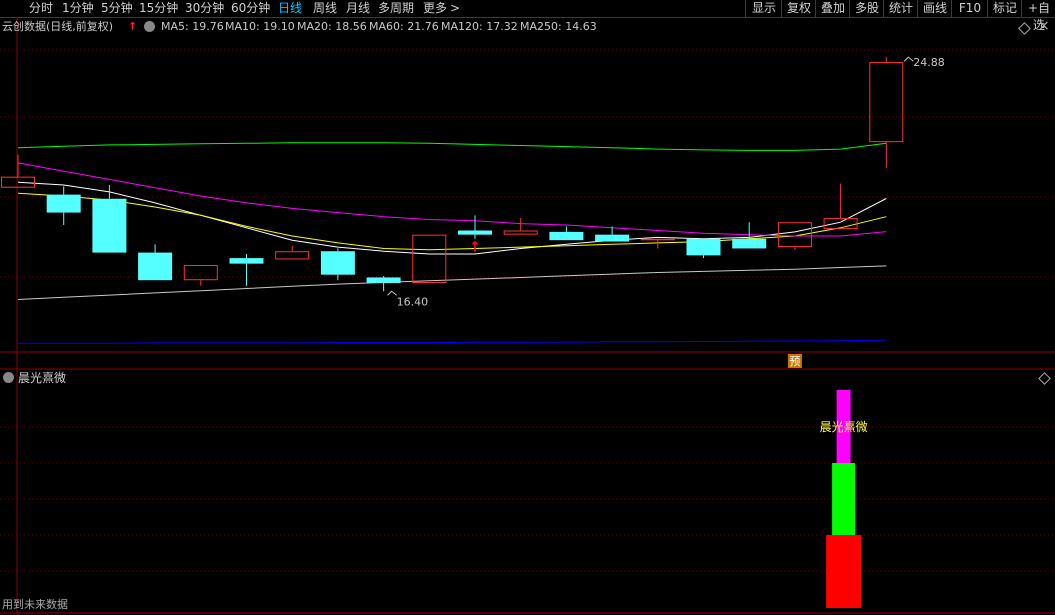 Image resolution: width=1055 pixels, height=615 pixels. I want to click on high-pointer, so click(908, 59).